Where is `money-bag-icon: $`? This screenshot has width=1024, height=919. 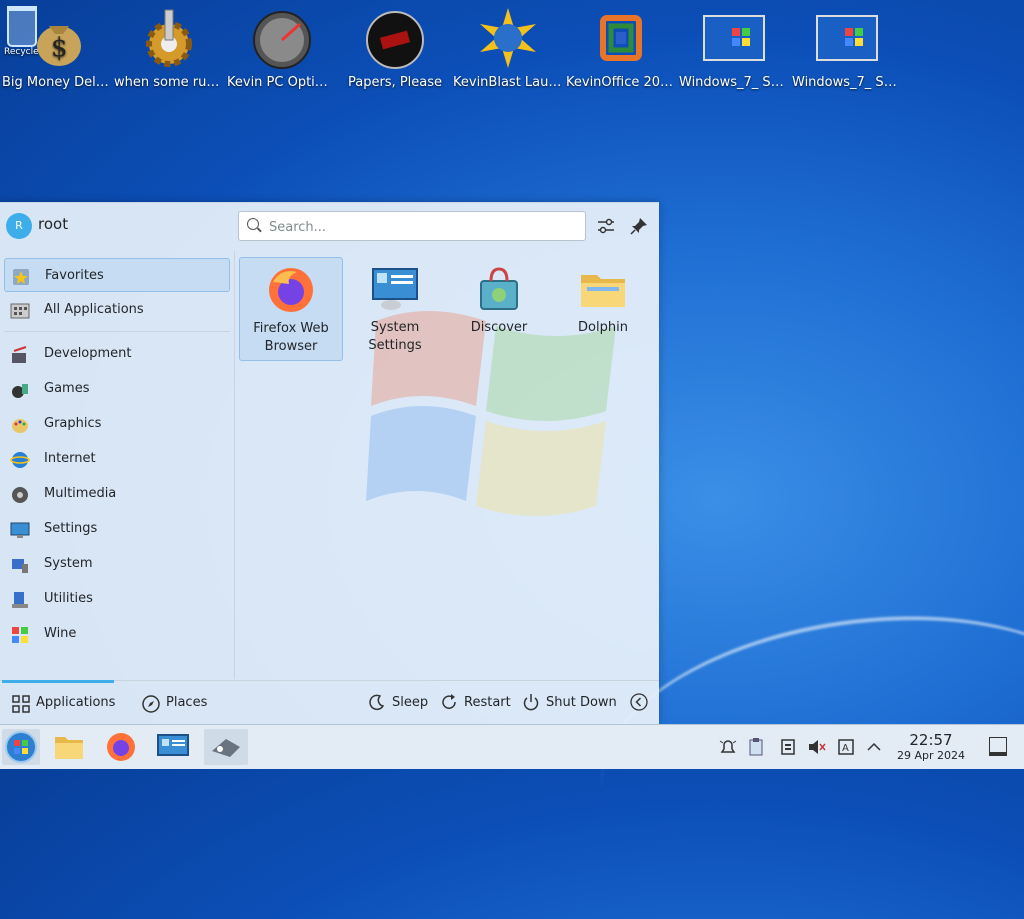 money-bag-icon: $ is located at coordinates (57, 38).